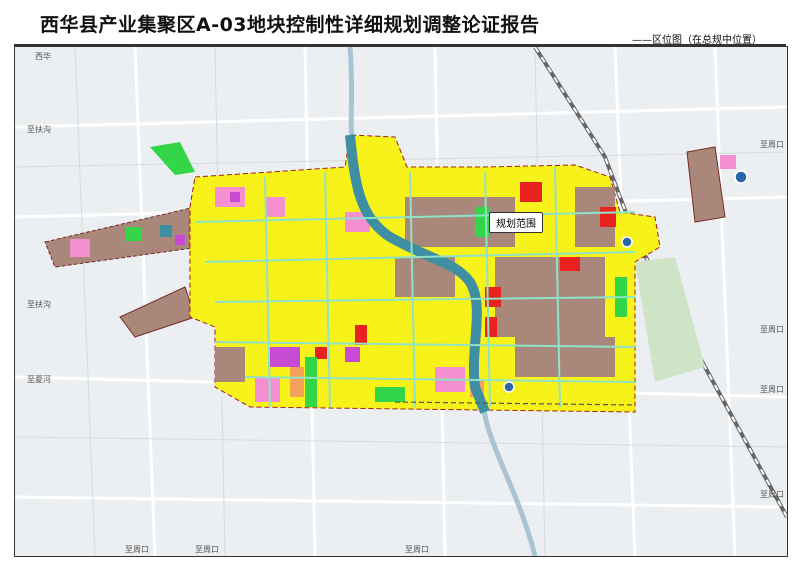 This screenshot has width=800, height=565. I want to click on map-title: 西华县产业集聚区A-03地块控制性详细规划调整论证报告, so click(290, 25).